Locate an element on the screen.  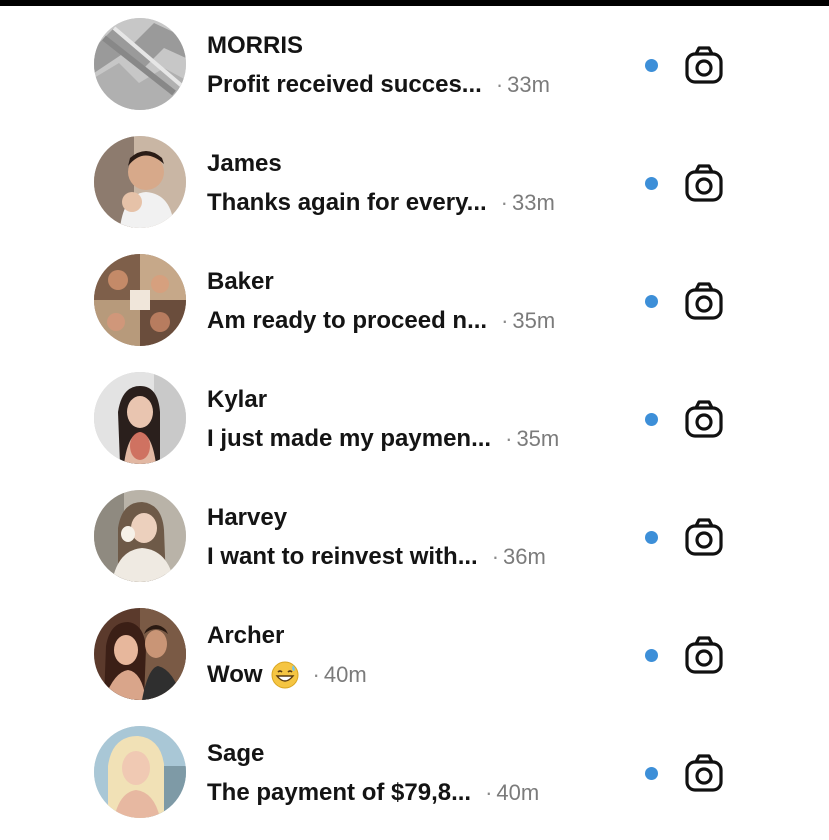
grinning-sweat-emoji is located at coordinates (285, 675).